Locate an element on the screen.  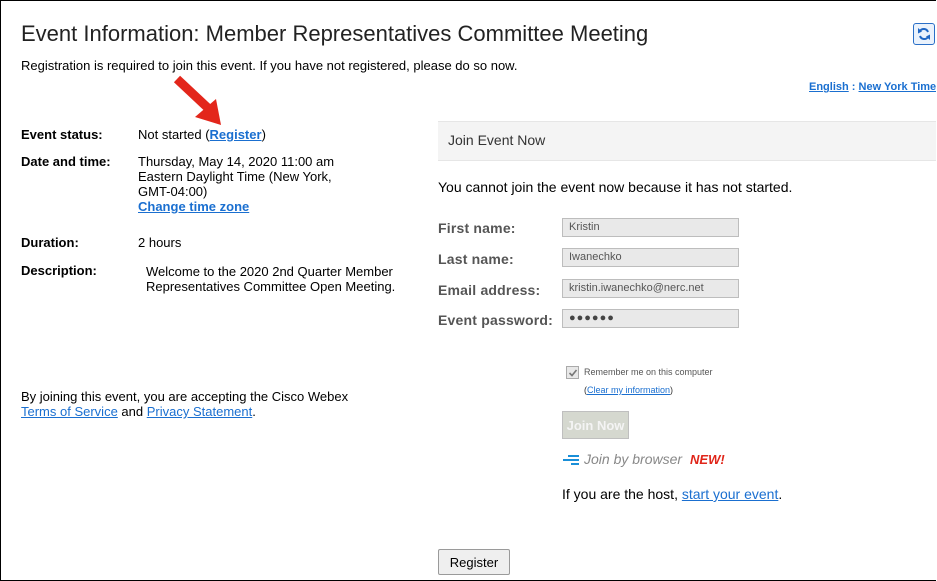
terms-and: and is located at coordinates (132, 411).